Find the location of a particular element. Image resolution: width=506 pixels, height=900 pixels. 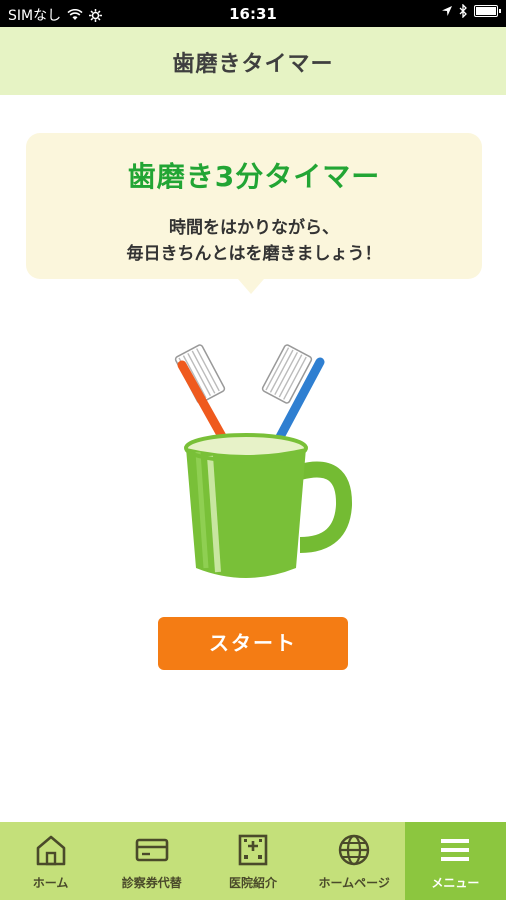

status-bar: SIMなし 16:31 is located at coordinates (253, 13).